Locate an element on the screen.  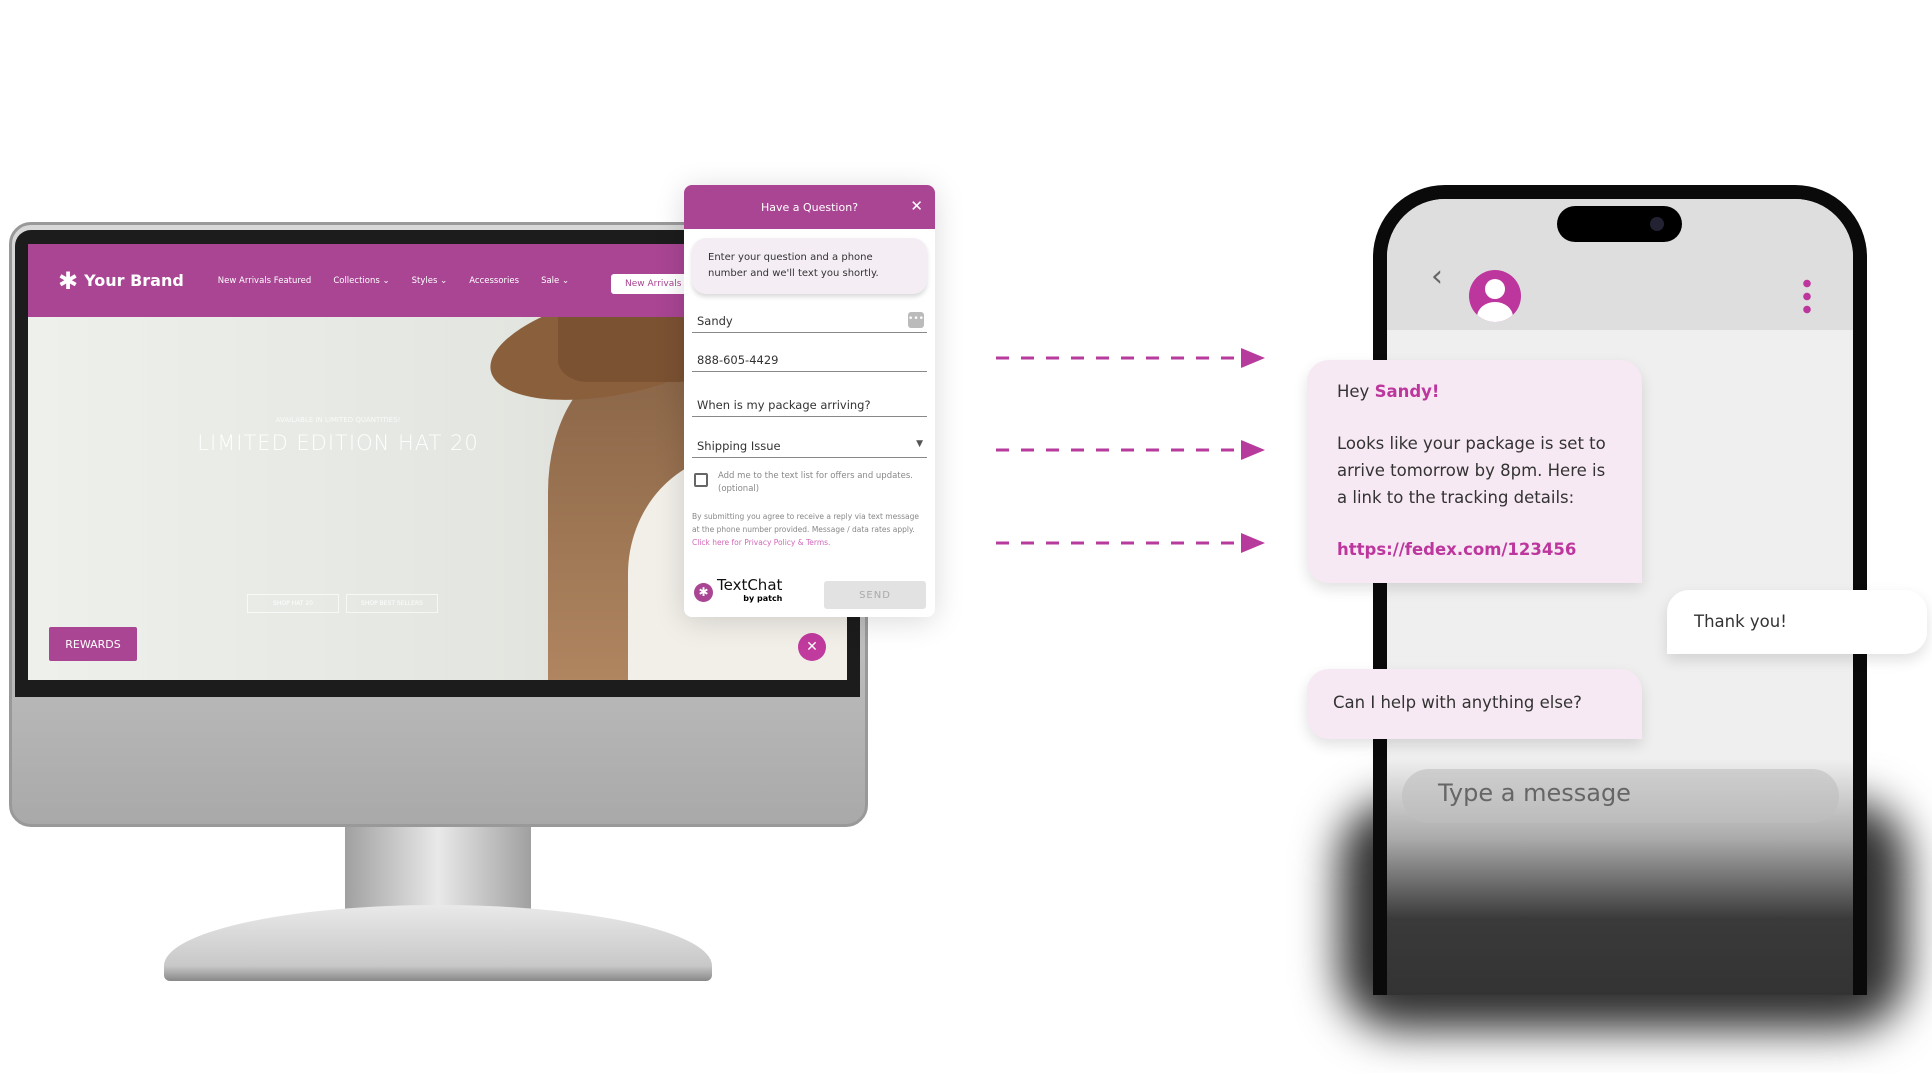
chat-title: Have a Question? is located at coordinates (809, 207).